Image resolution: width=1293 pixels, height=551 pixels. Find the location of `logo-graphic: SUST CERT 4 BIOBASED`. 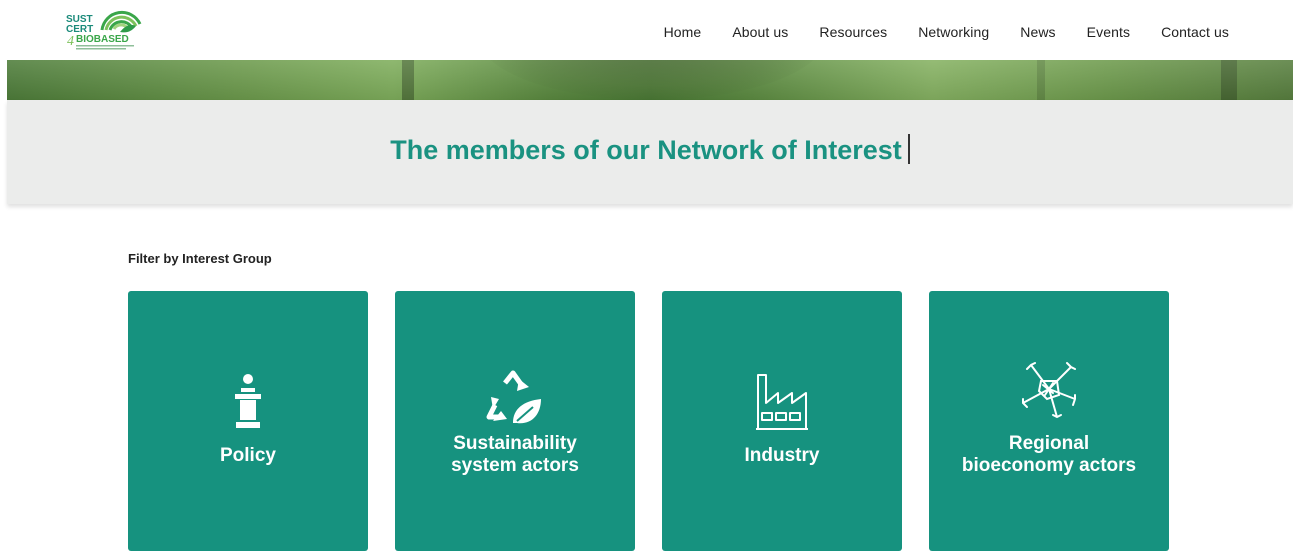

logo-graphic: SUST CERT 4 BIOBASED is located at coordinates (104, 30).